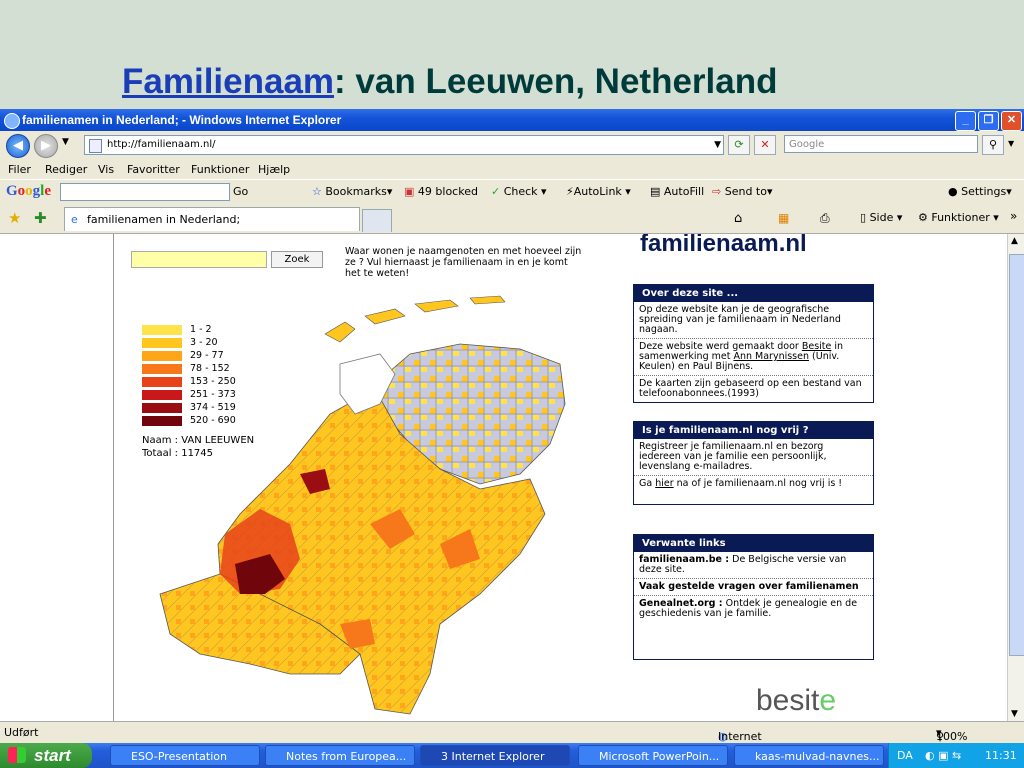 The width and height of the screenshot is (1024, 768). I want to click on autolink-button: ⚡AutoLink ▾, so click(598, 191).